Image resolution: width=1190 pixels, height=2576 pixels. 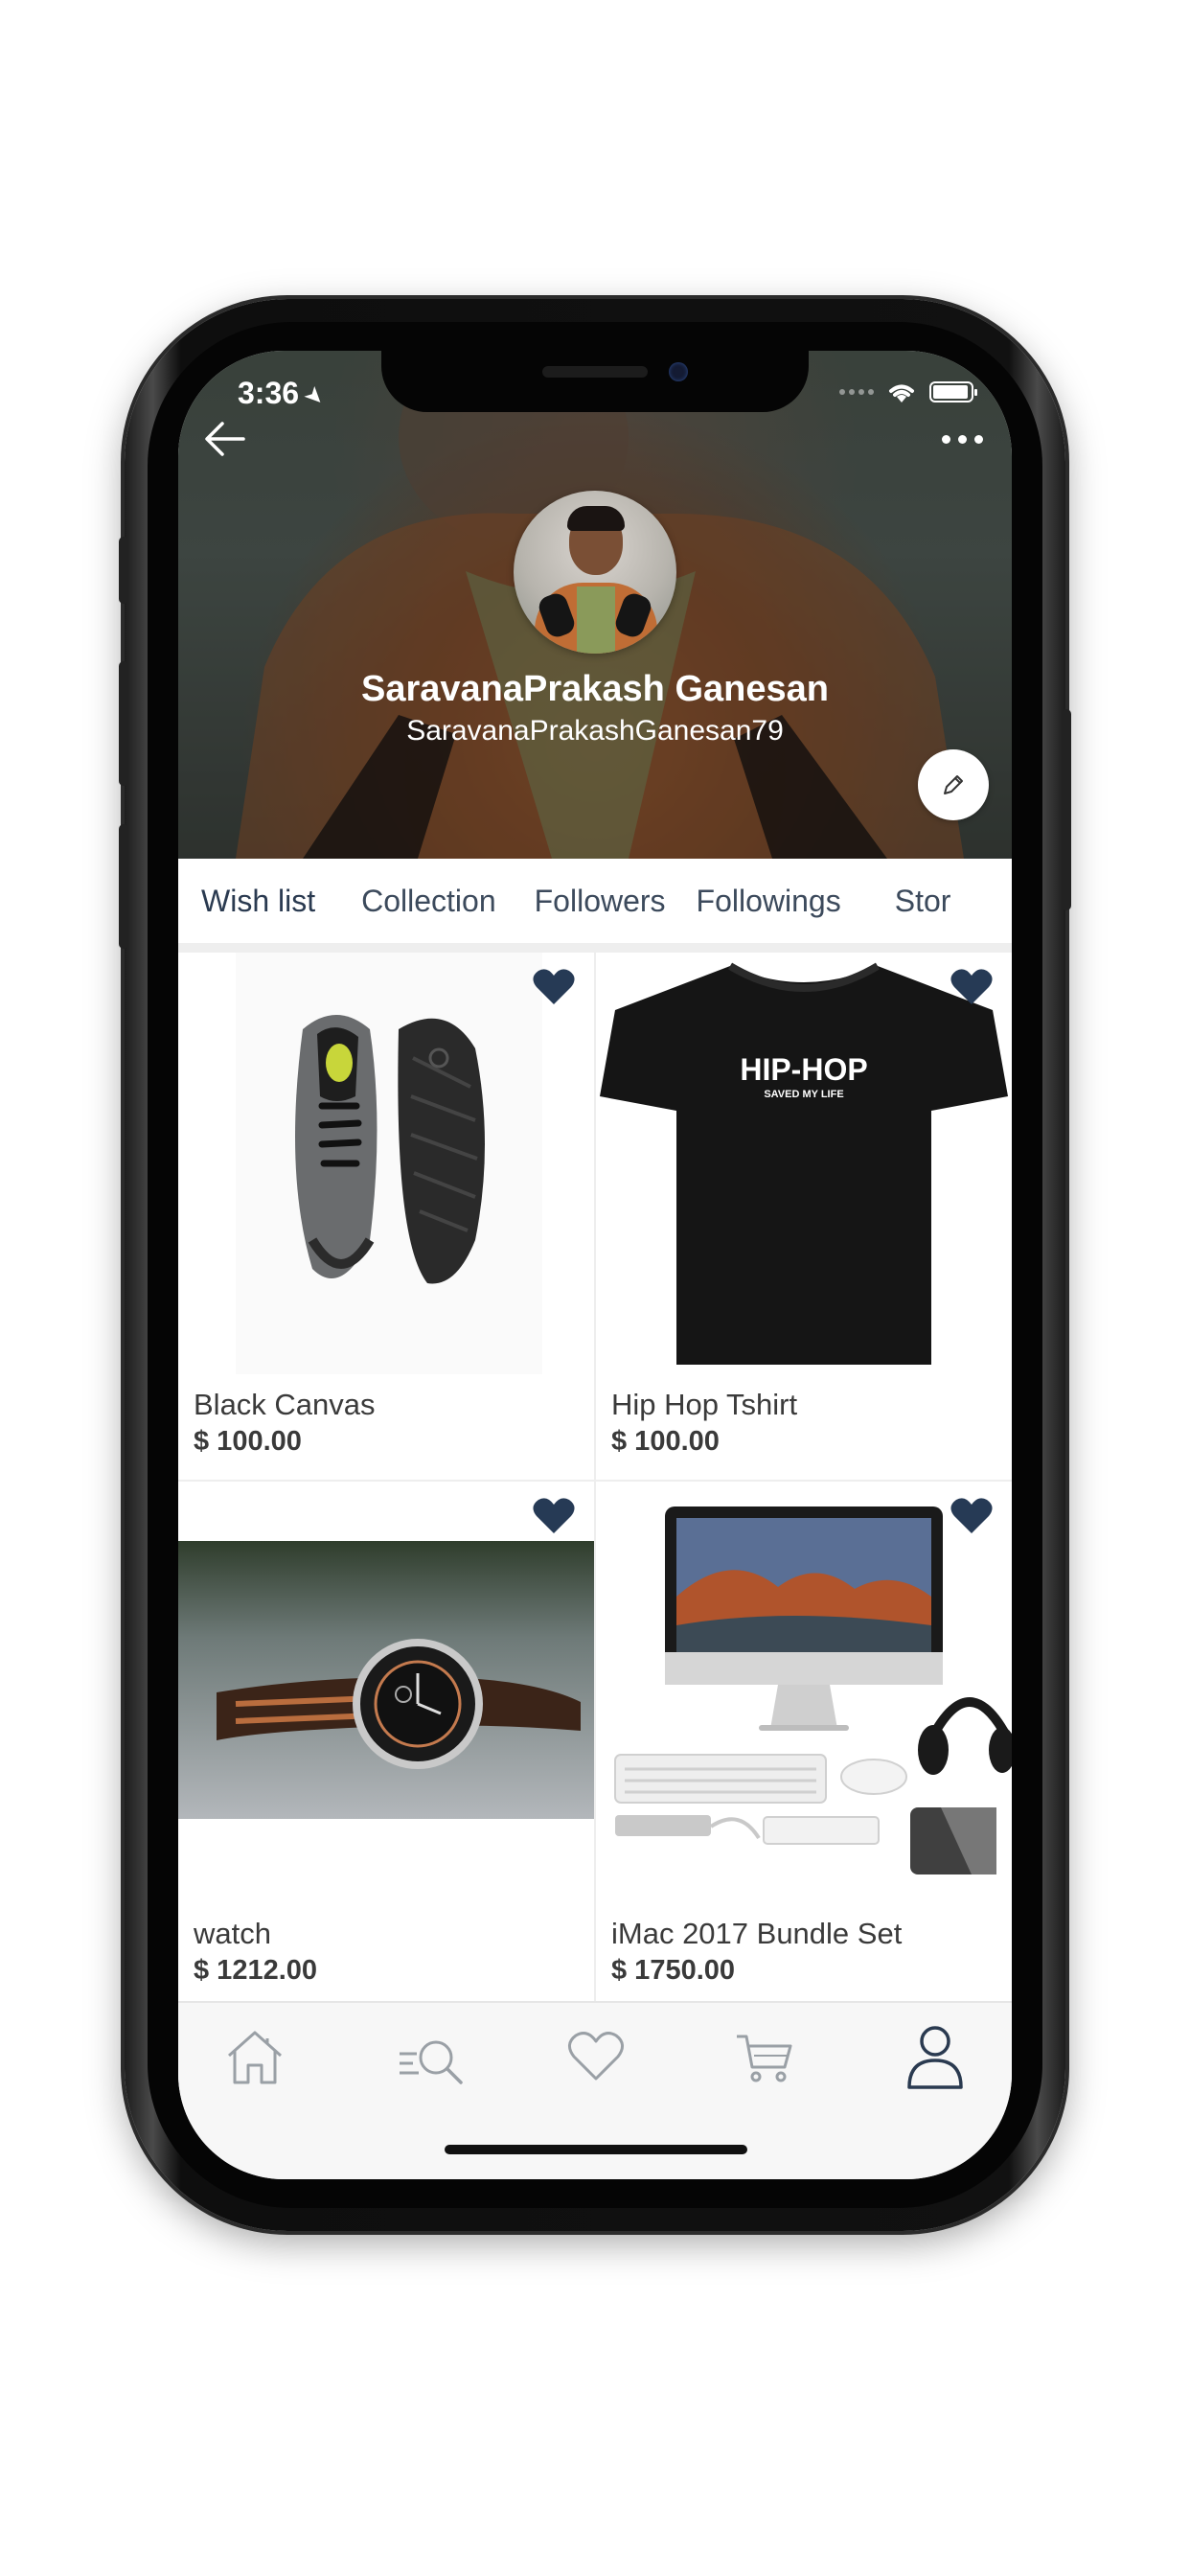 What do you see at coordinates (595, 689) in the screenshot?
I see `profile-name: SaravanaPrakash Ganesan` at bounding box center [595, 689].